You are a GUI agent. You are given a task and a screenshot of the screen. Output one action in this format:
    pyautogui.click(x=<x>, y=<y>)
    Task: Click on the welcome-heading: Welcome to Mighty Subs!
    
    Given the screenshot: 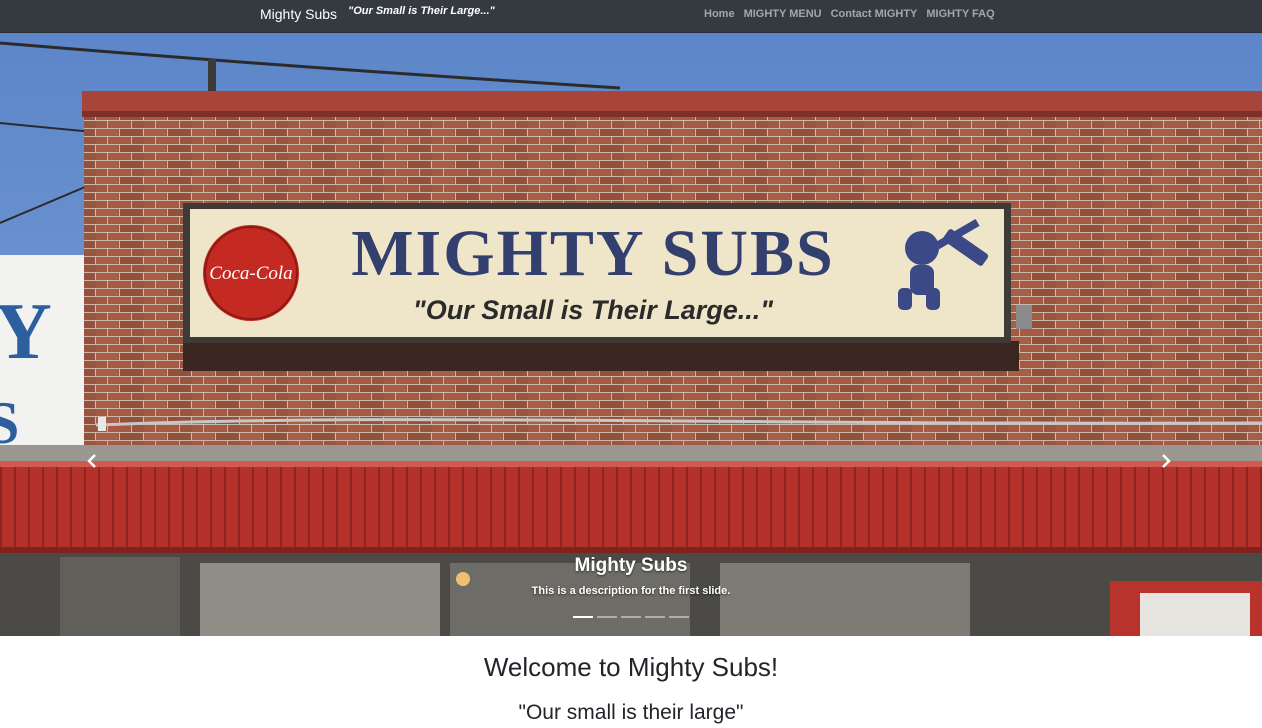 What is the action you would take?
    pyautogui.click(x=631, y=667)
    